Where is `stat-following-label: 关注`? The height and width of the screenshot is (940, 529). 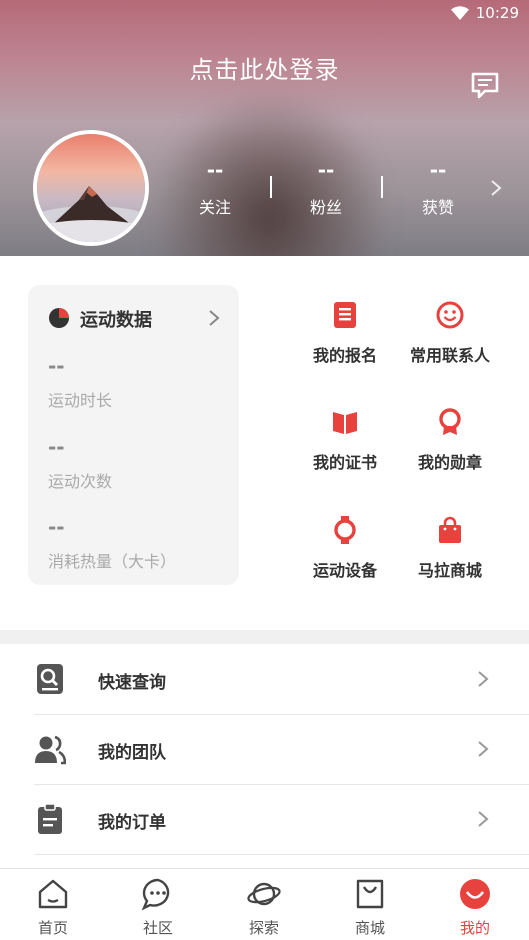
stat-following-label: 关注 is located at coordinates (214, 207).